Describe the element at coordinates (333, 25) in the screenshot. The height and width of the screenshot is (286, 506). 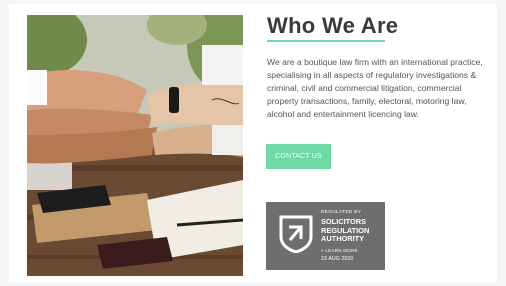
I see `section-title: Who We Are` at that location.